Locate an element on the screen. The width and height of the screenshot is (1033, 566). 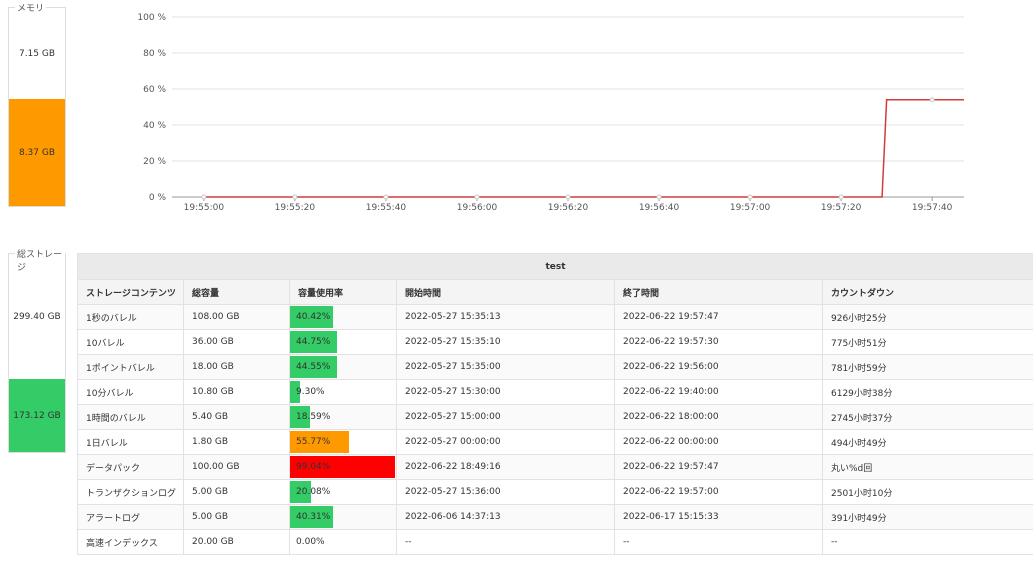
usage-rate-label: 20.08% is located at coordinates (313, 492).